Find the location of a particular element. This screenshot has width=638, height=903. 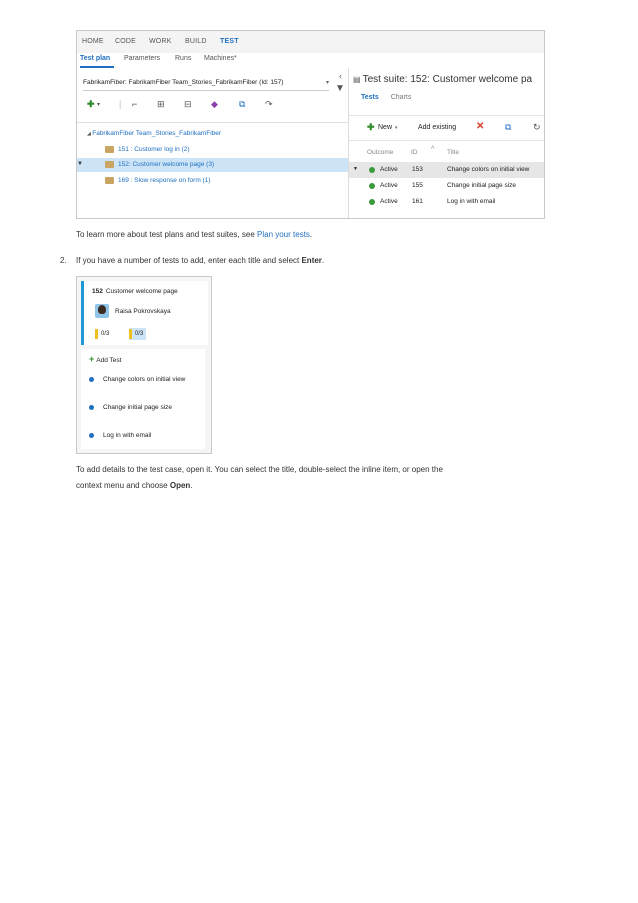

col-title: Title is located at coordinates (453, 152).